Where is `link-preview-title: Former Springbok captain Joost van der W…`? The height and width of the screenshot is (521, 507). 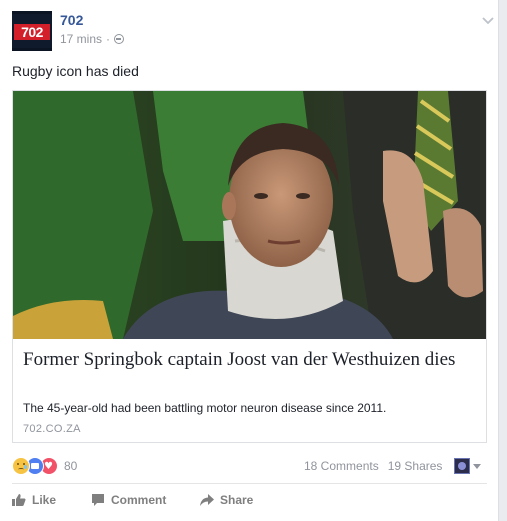 link-preview-title: Former Springbok captain Joost van der W… is located at coordinates (248, 360).